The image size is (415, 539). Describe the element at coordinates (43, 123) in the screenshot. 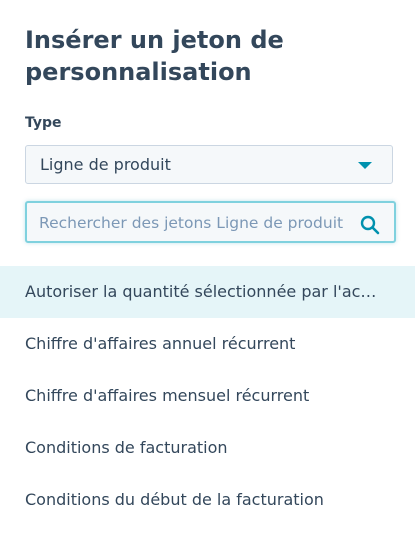

I see `type-label: Type` at that location.